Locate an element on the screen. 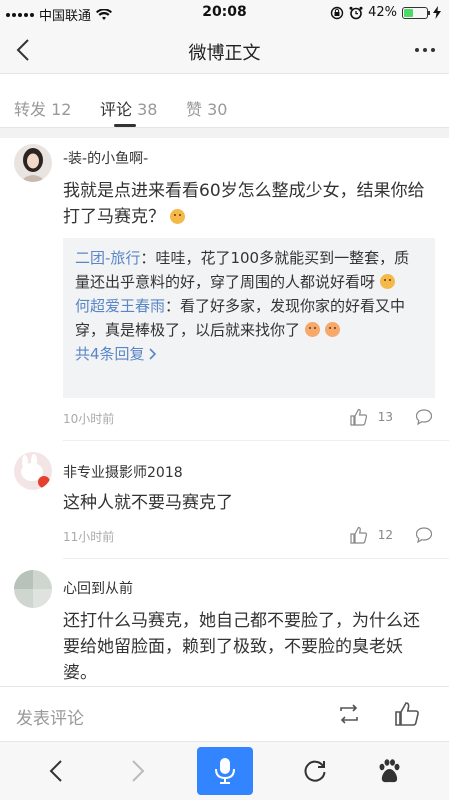  rotation-lock-icon is located at coordinates (337, 12).